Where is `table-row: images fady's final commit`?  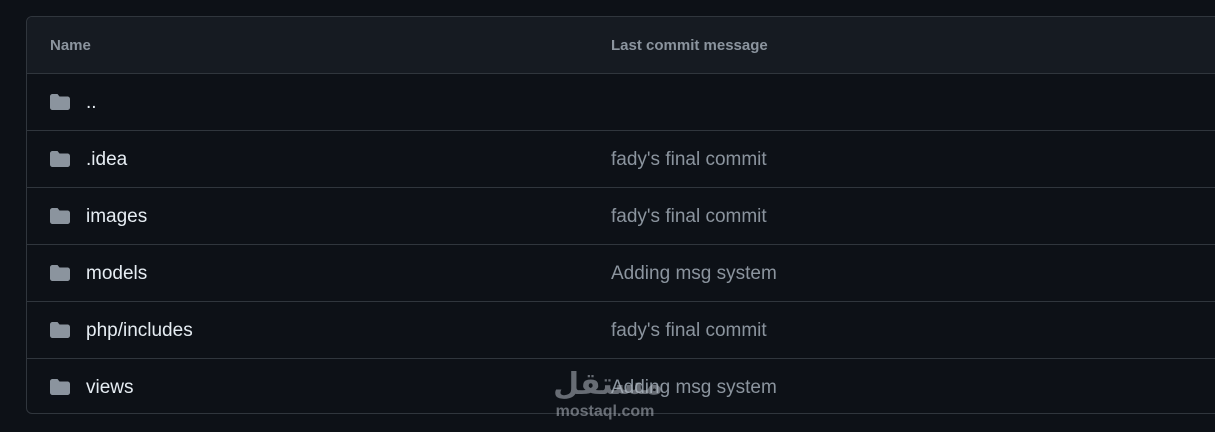 table-row: images fady's final commit is located at coordinates (621, 216).